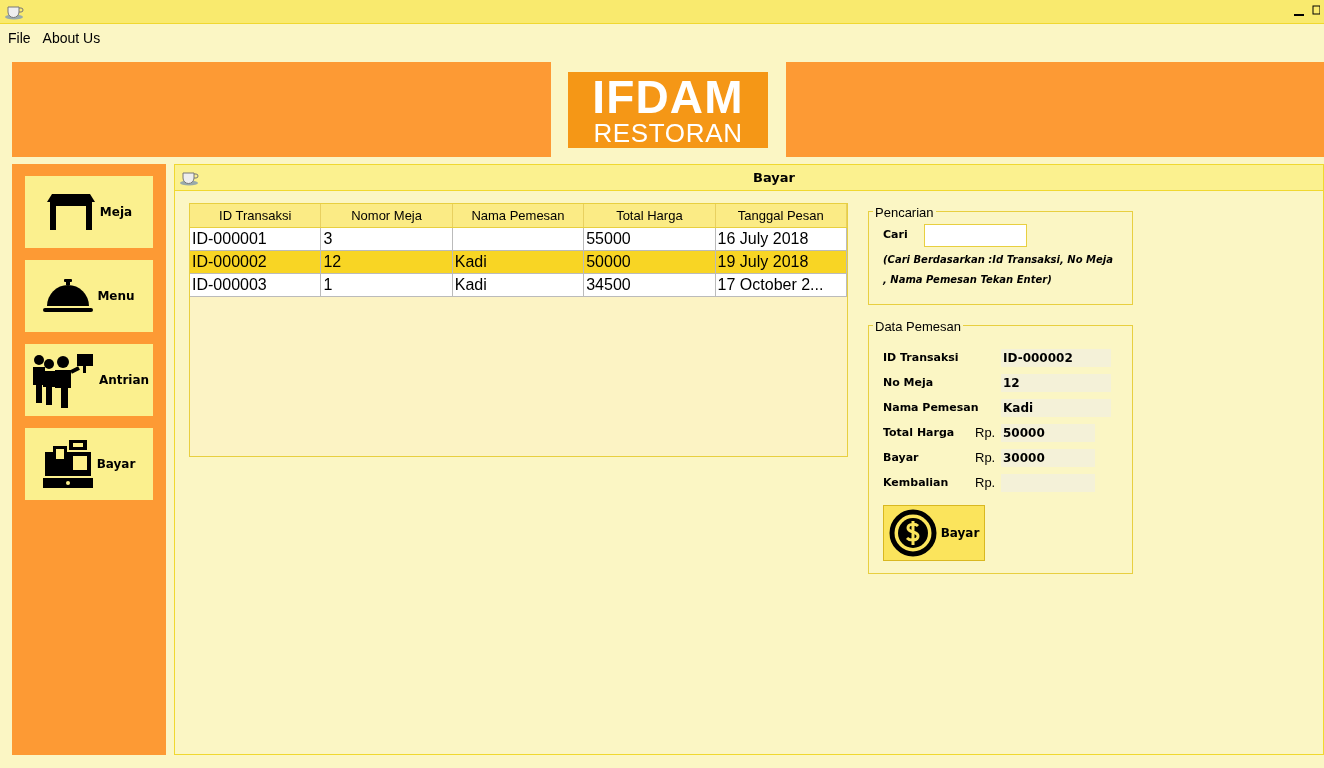 The height and width of the screenshot is (768, 1324). I want to click on logo-title: IFDAM, so click(668, 96).